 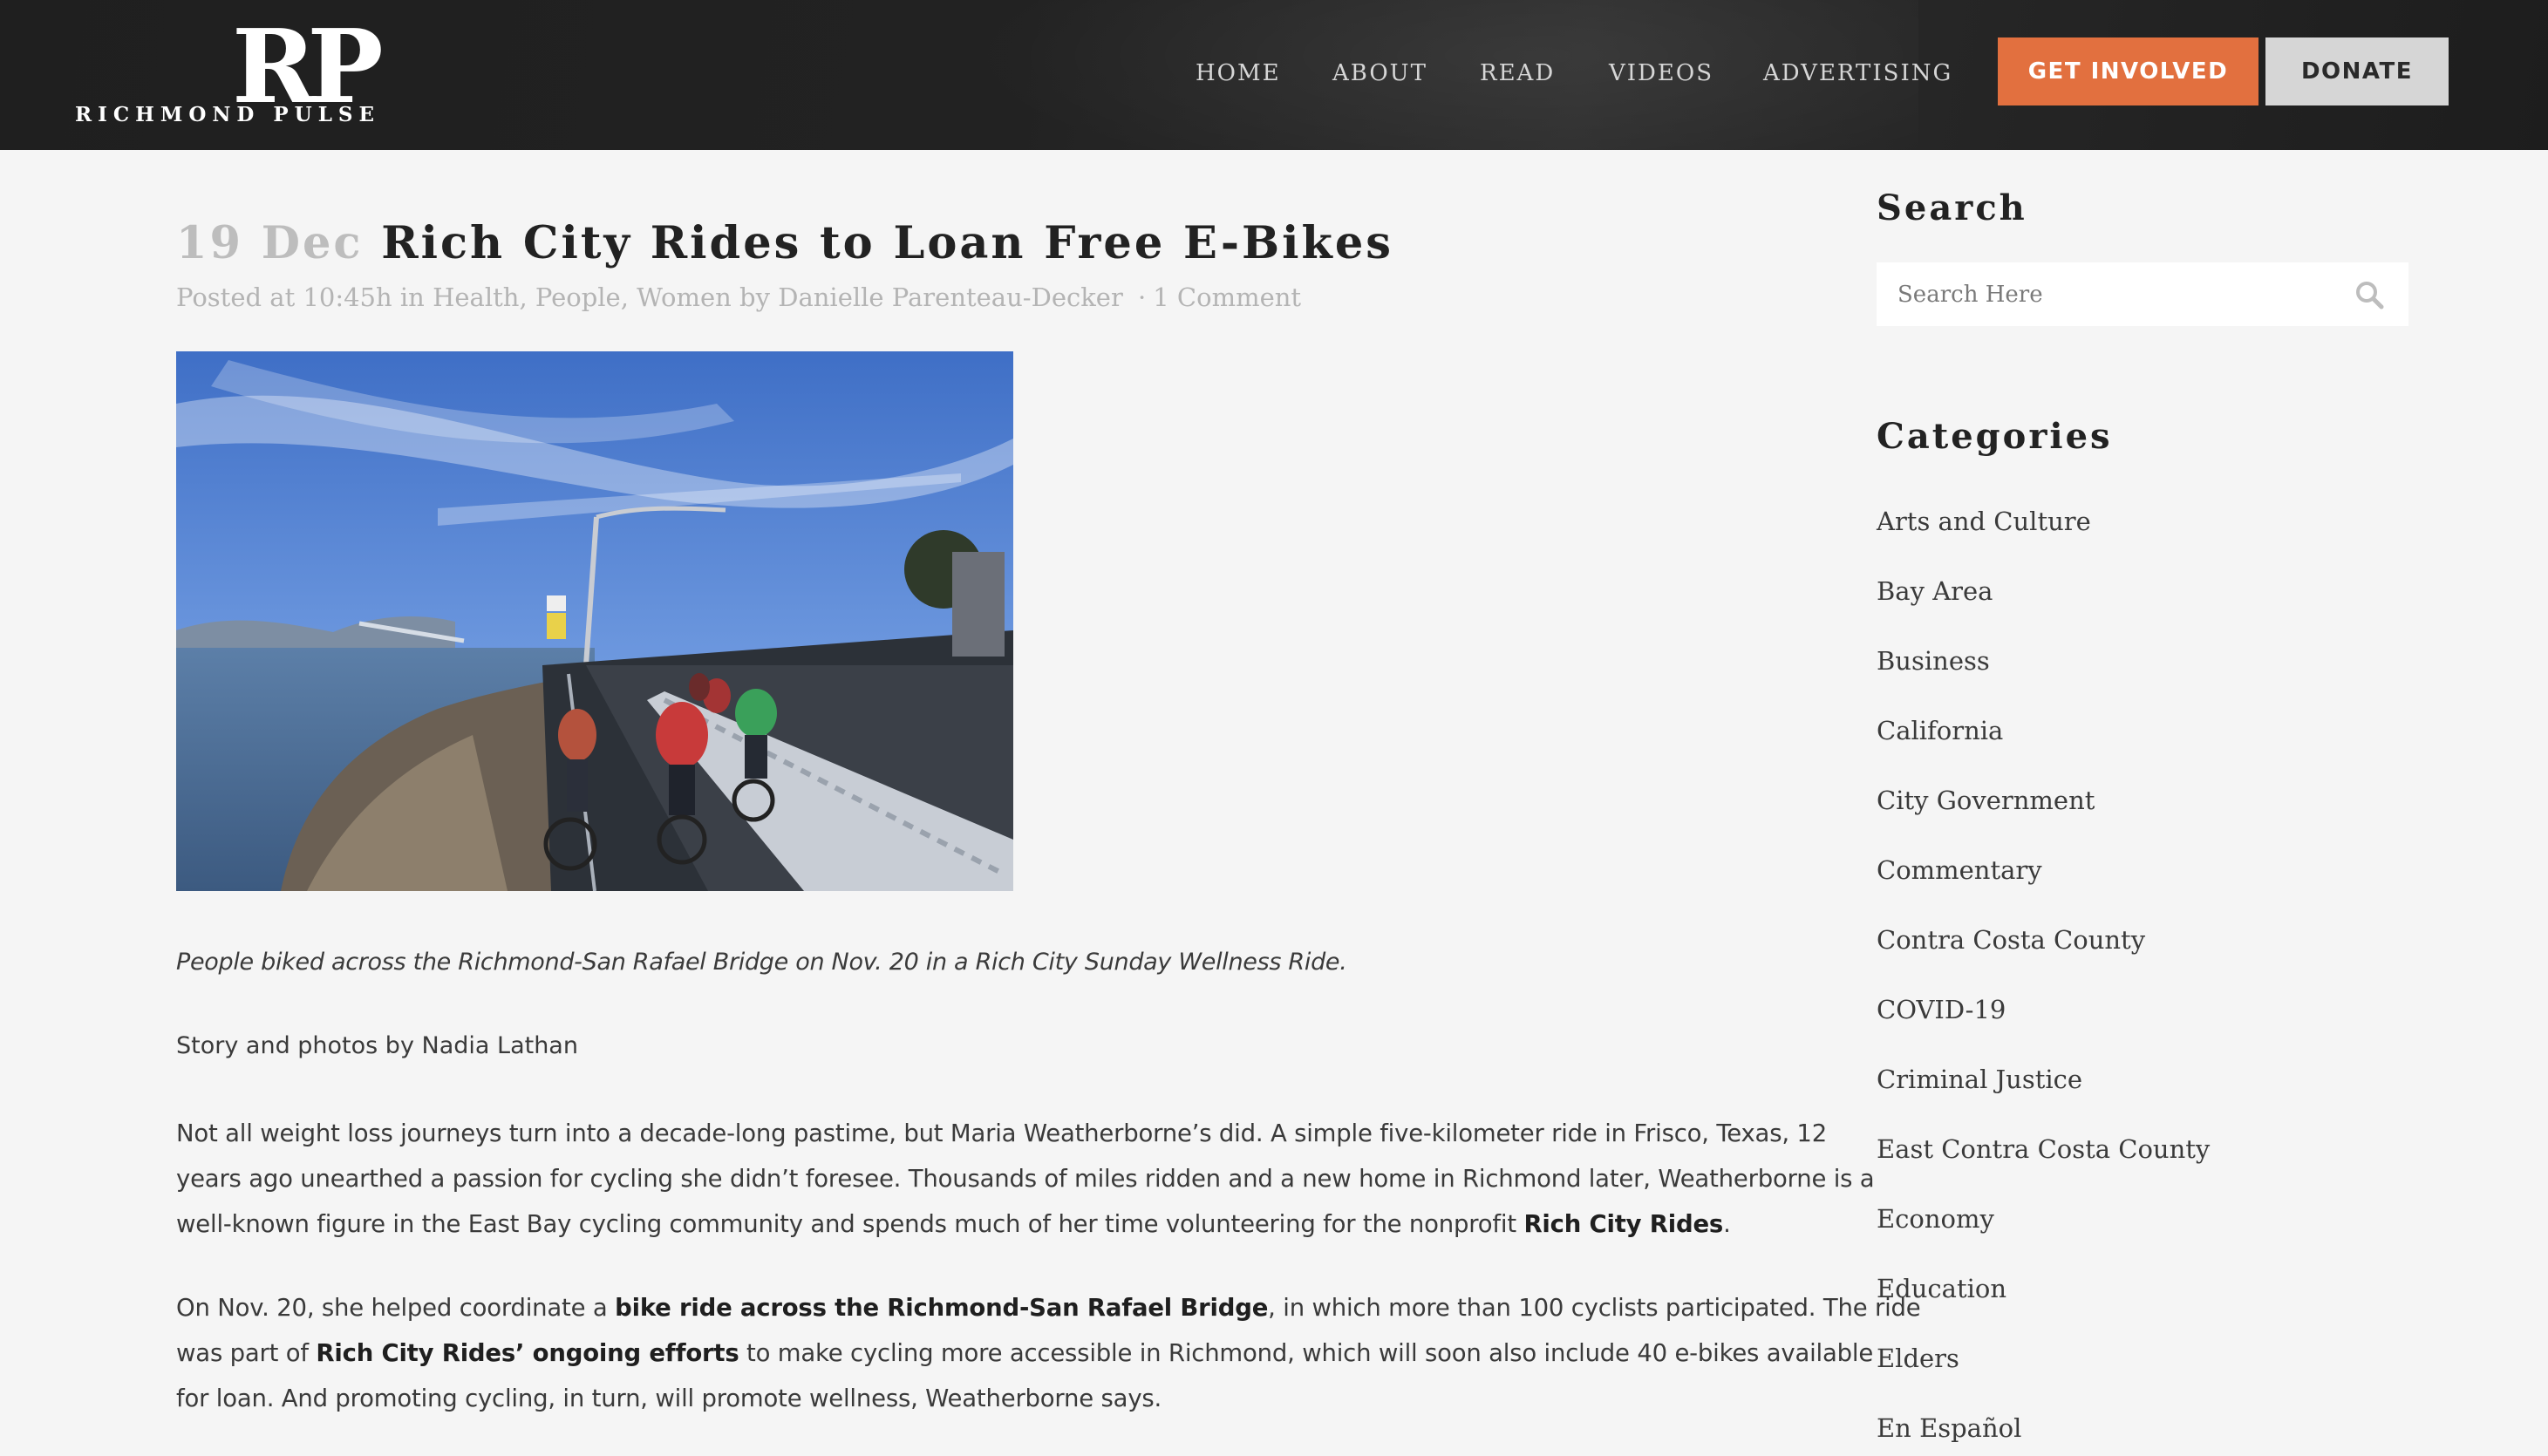 What do you see at coordinates (246, 1353) in the screenshot?
I see `text-run: was part of` at bounding box center [246, 1353].